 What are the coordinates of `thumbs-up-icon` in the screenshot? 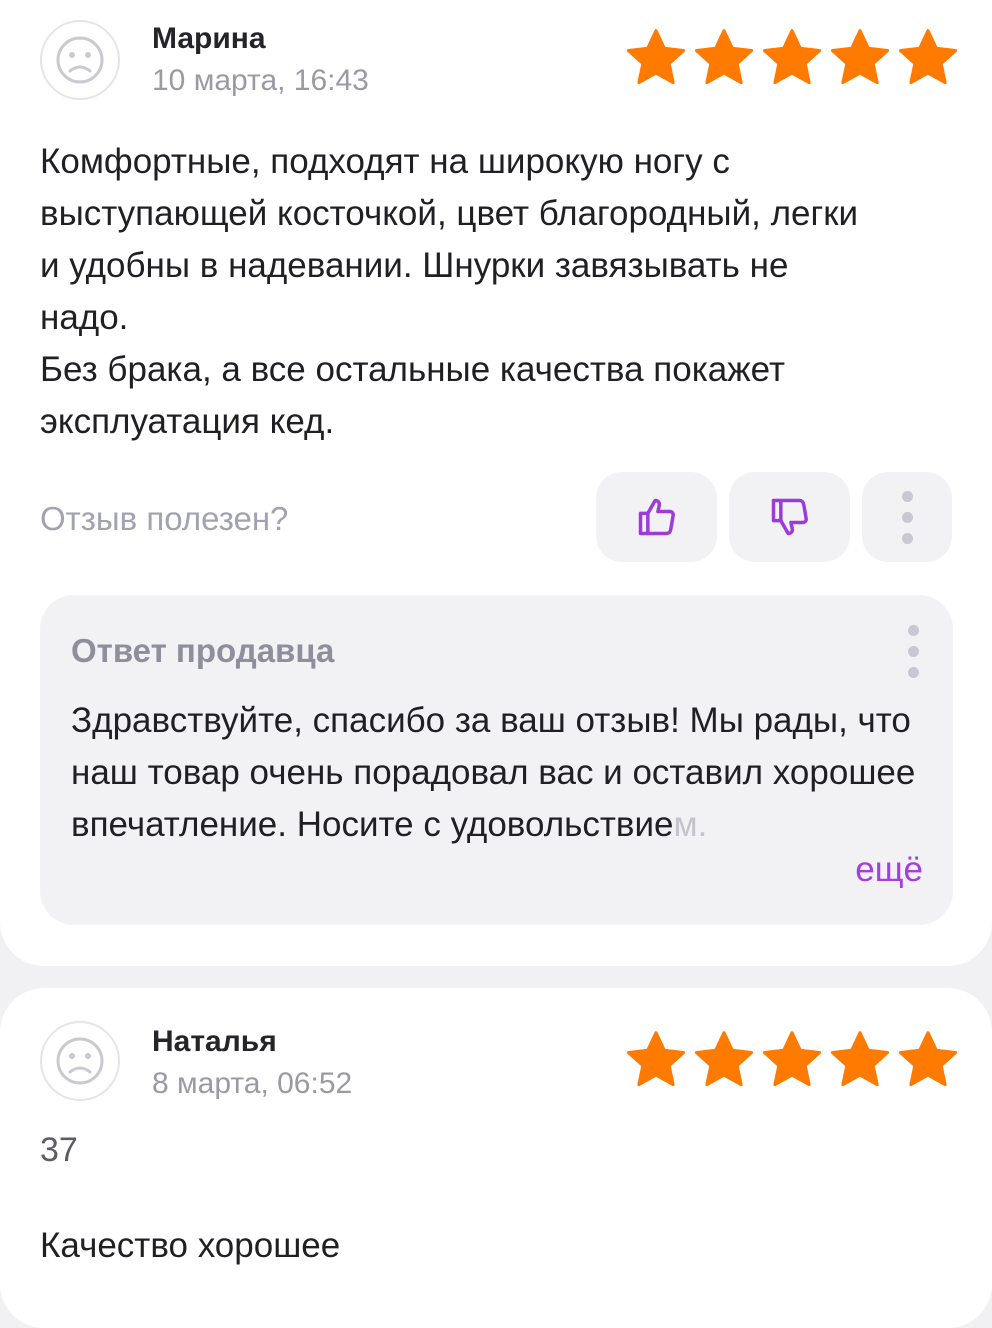 It's located at (656, 517).